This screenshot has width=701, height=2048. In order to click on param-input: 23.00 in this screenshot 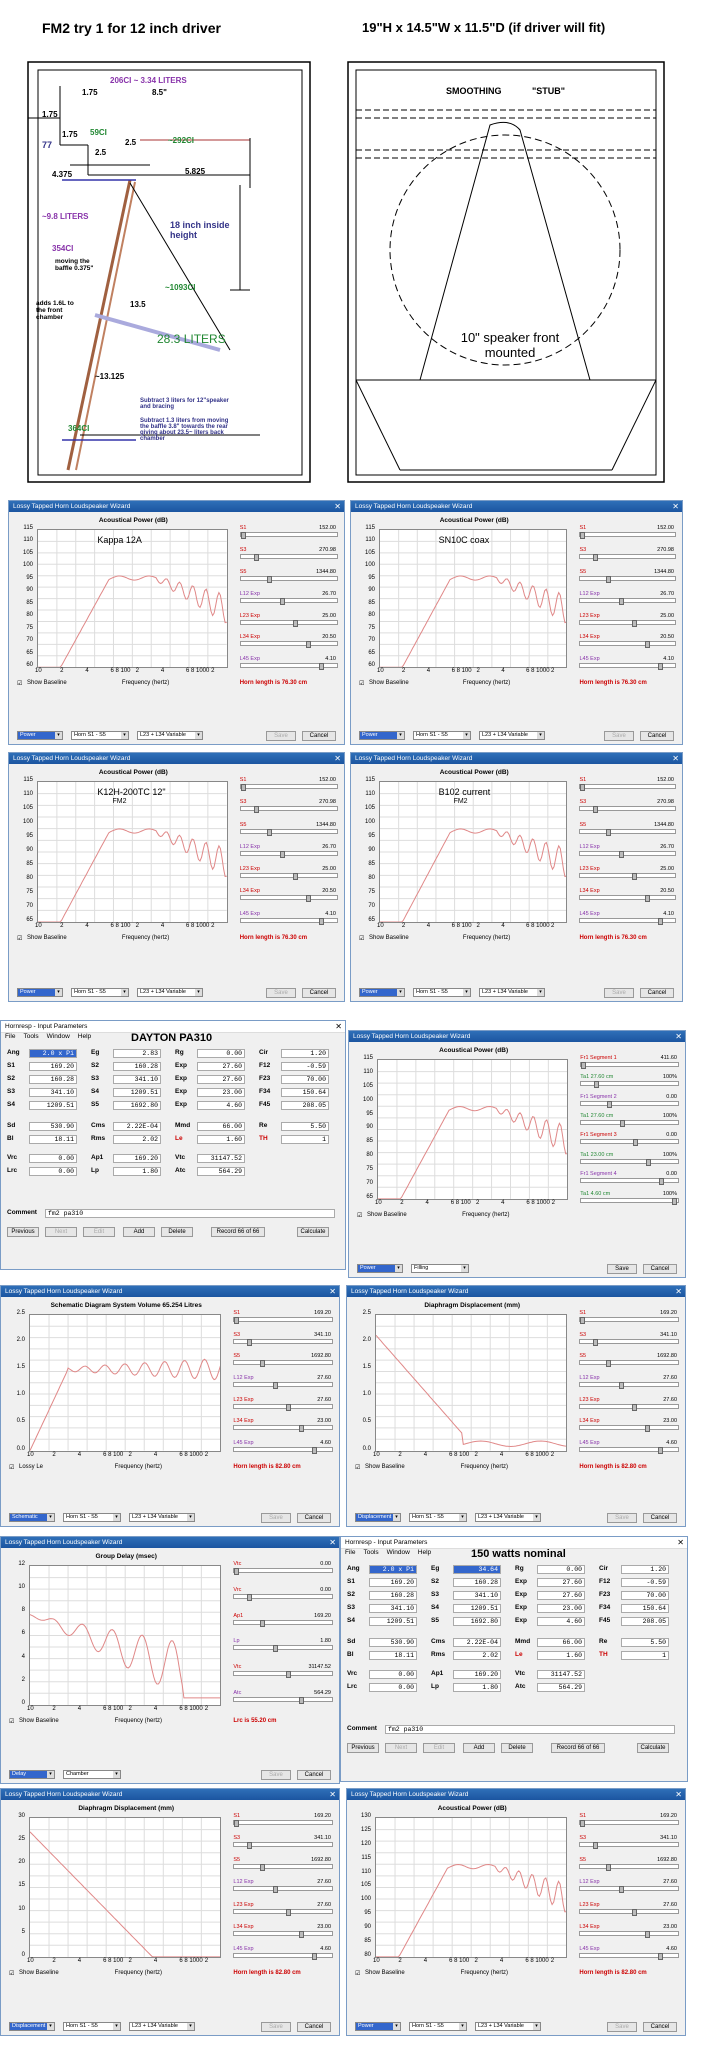, I will do `click(221, 1092)`.